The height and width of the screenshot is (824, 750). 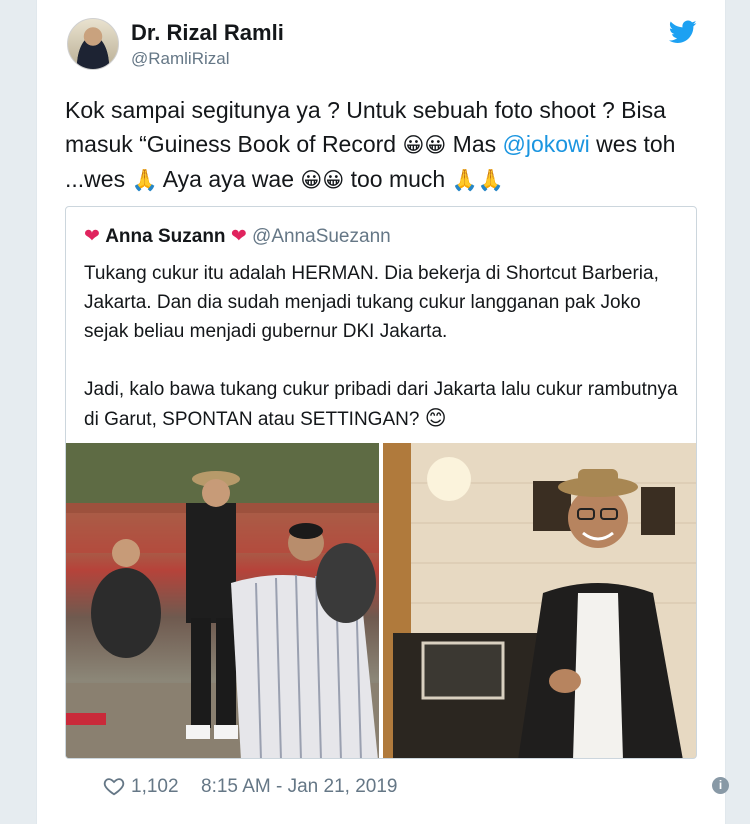 I want to click on pray-emoji: 🙏, so click(x=144, y=180).